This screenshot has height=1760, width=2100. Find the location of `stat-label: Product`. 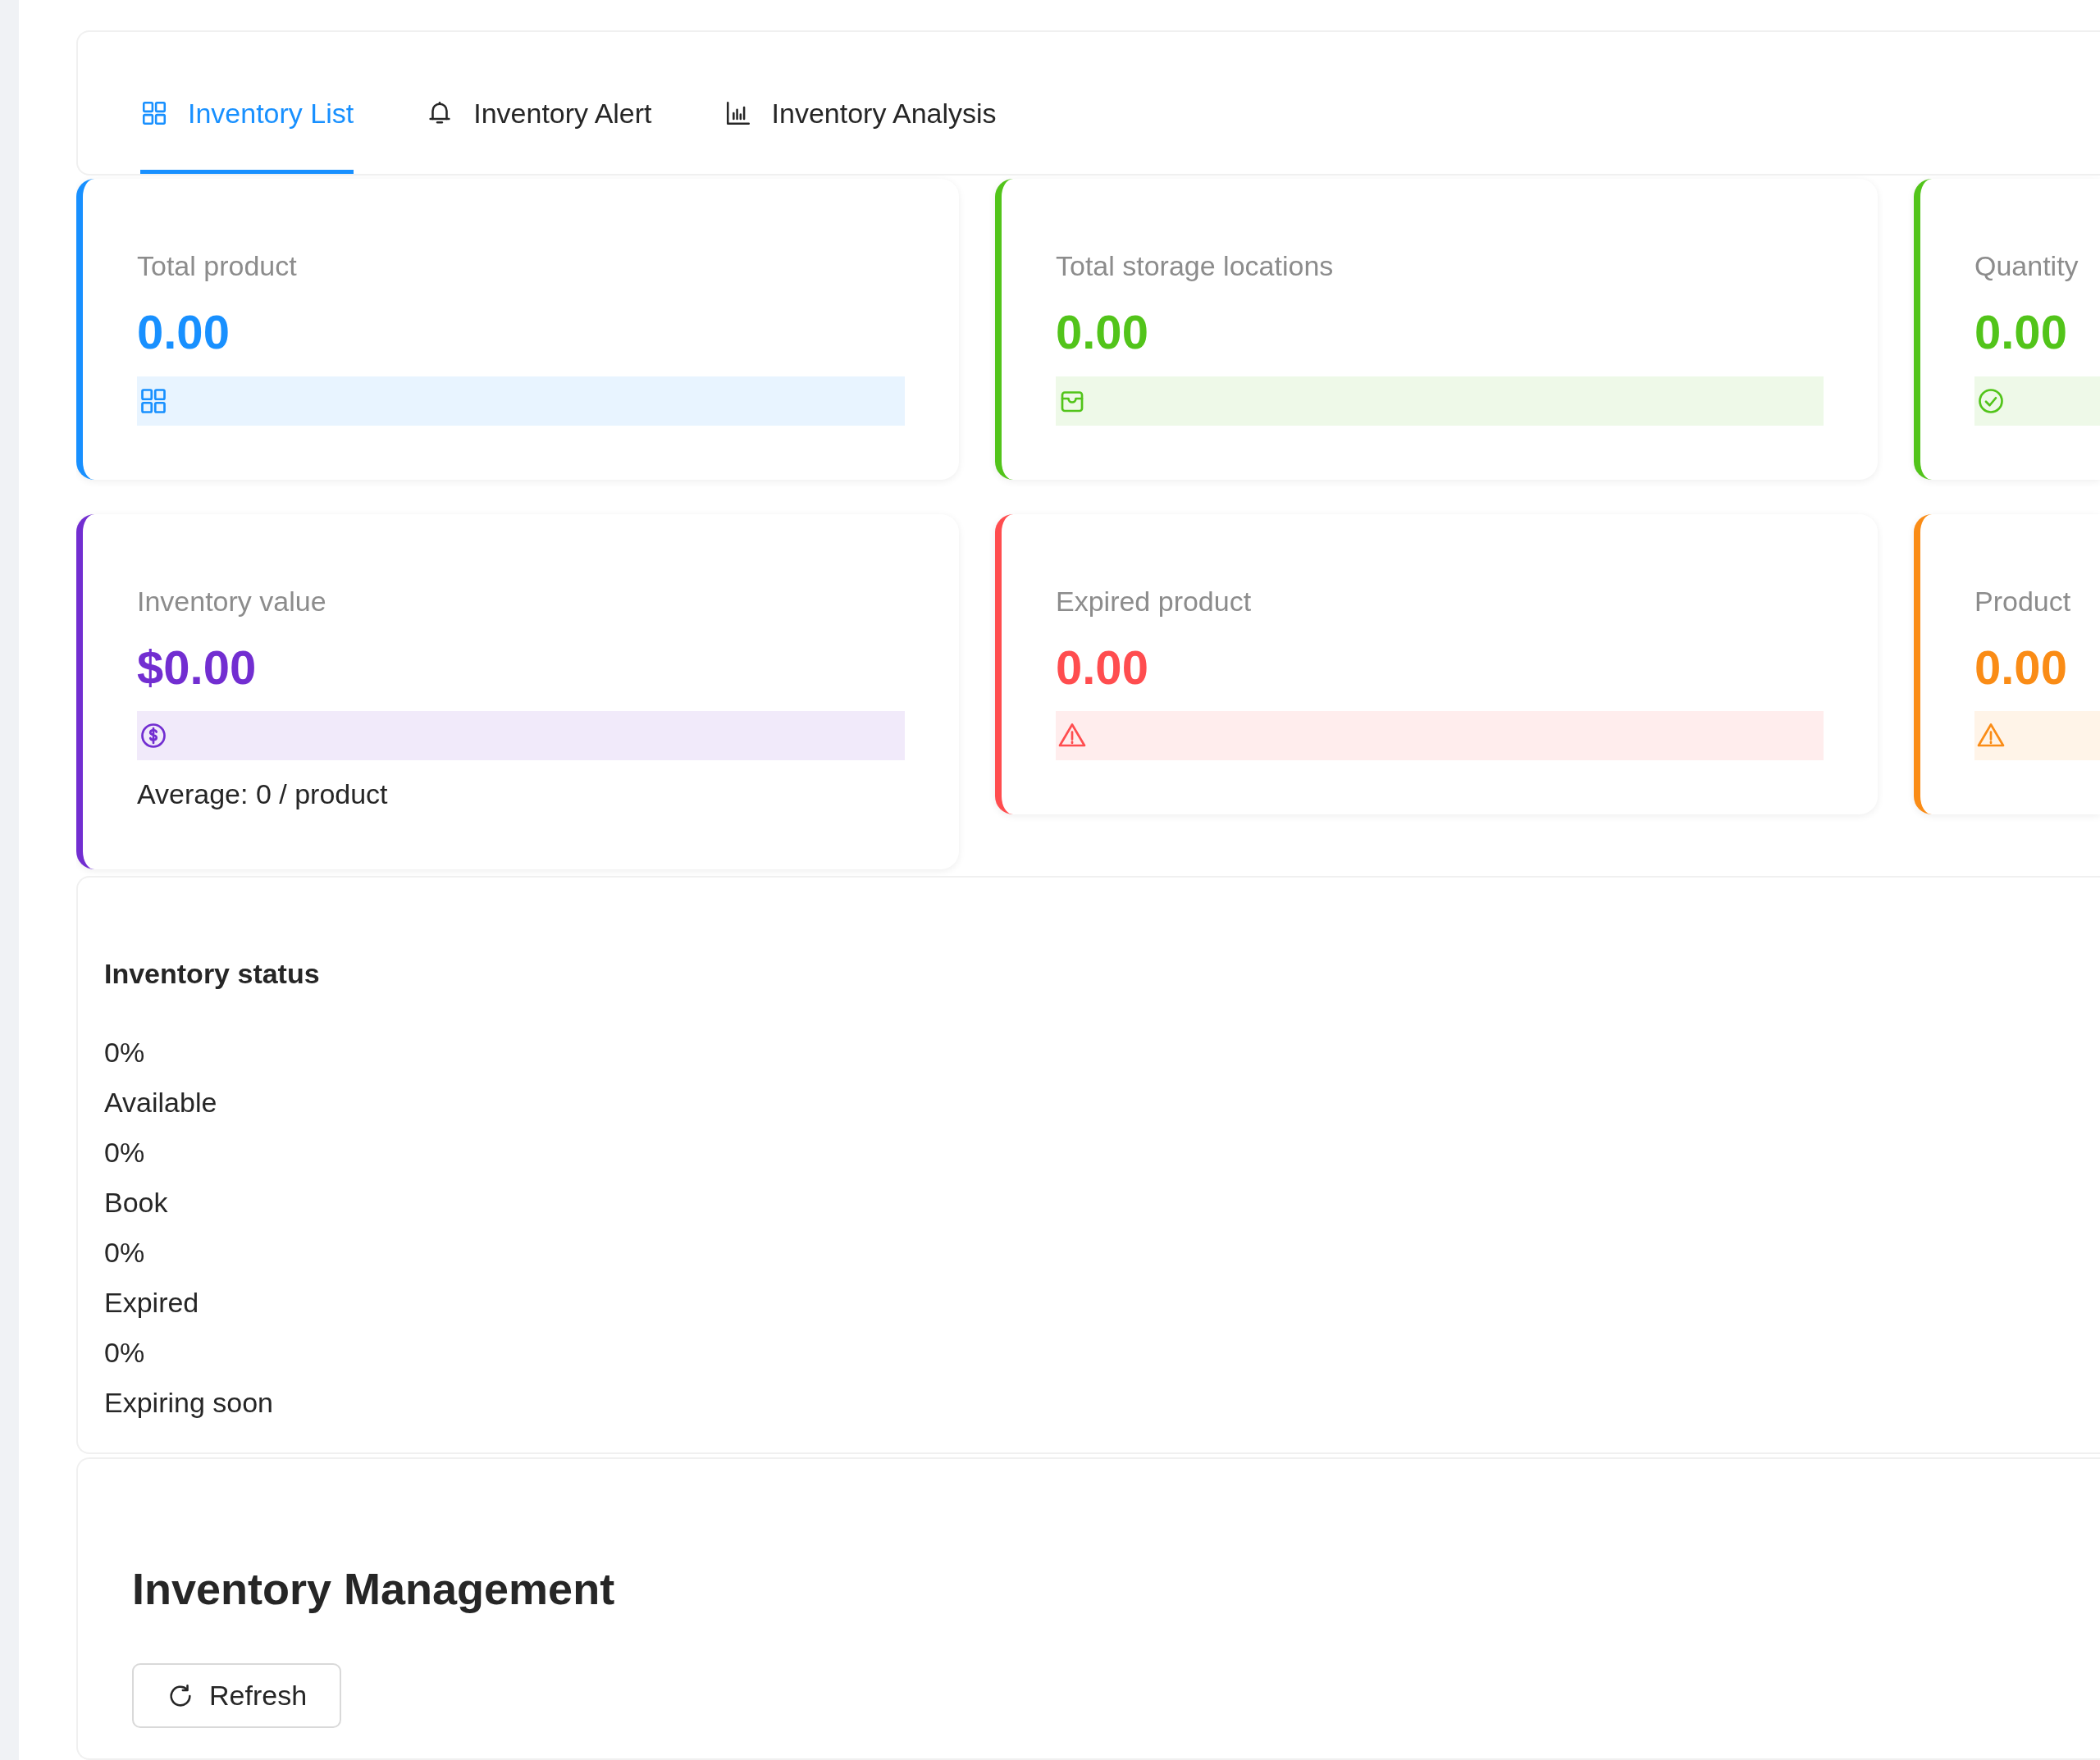

stat-label: Product is located at coordinates (2023, 601).